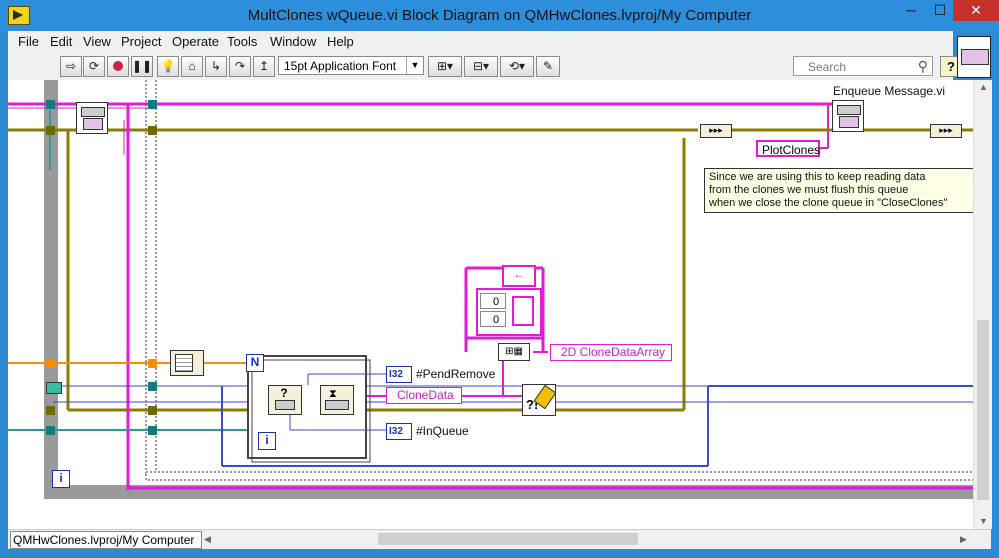 The height and width of the screenshot is (558, 999). Describe the element at coordinates (976, 10) in the screenshot. I see `close-button: ✕` at that location.